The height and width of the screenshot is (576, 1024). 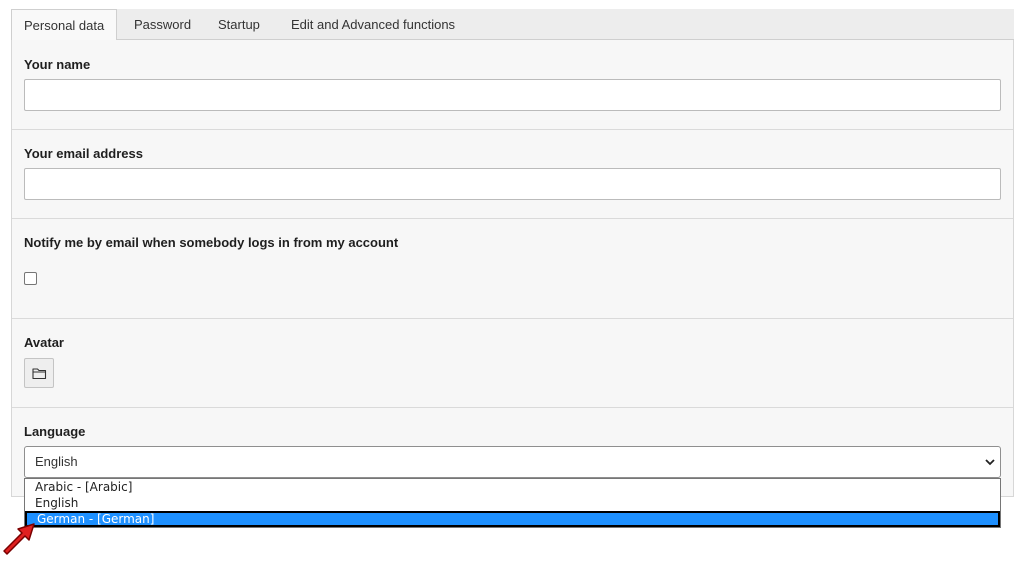 What do you see at coordinates (57, 64) in the screenshot?
I see `name-label: Your name` at bounding box center [57, 64].